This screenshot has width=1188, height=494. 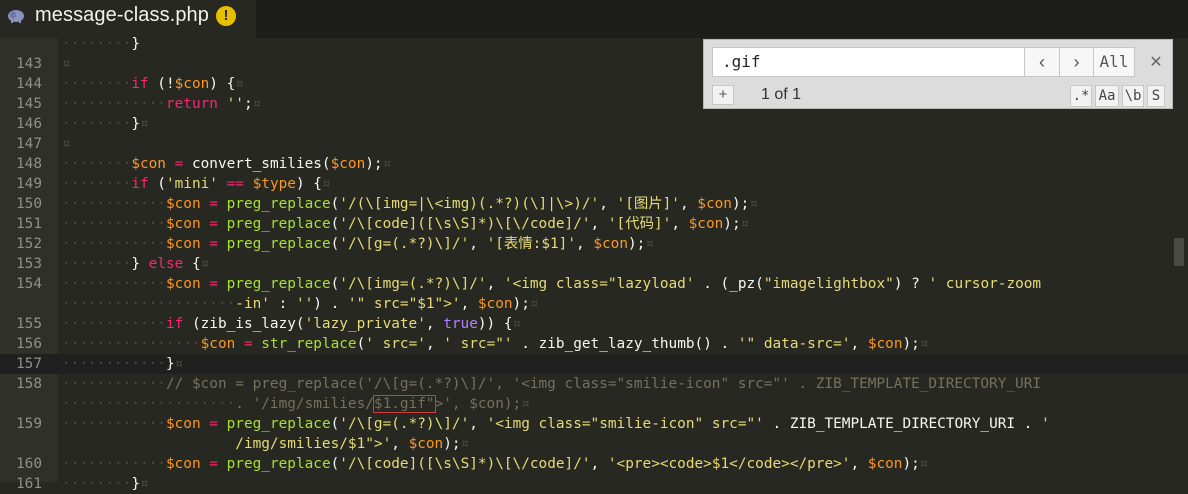 What do you see at coordinates (594, 144) in the screenshot?
I see `code-line: 147 ¤` at bounding box center [594, 144].